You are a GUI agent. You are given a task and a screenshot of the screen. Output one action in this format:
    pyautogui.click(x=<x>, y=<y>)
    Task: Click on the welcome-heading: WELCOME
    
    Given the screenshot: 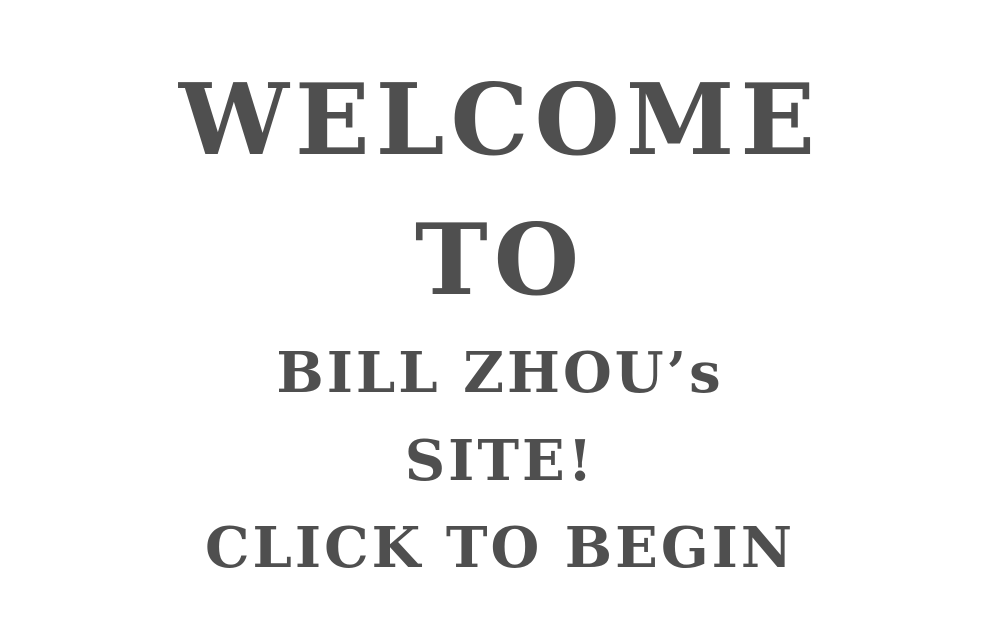 What is the action you would take?
    pyautogui.click(x=500, y=120)
    